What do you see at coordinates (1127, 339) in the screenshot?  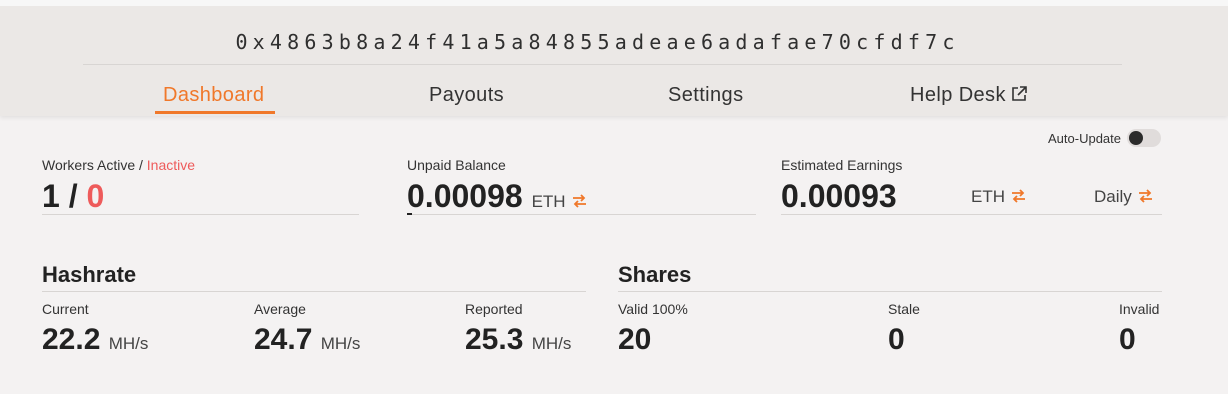 I see `shares-invalid-value: 0` at bounding box center [1127, 339].